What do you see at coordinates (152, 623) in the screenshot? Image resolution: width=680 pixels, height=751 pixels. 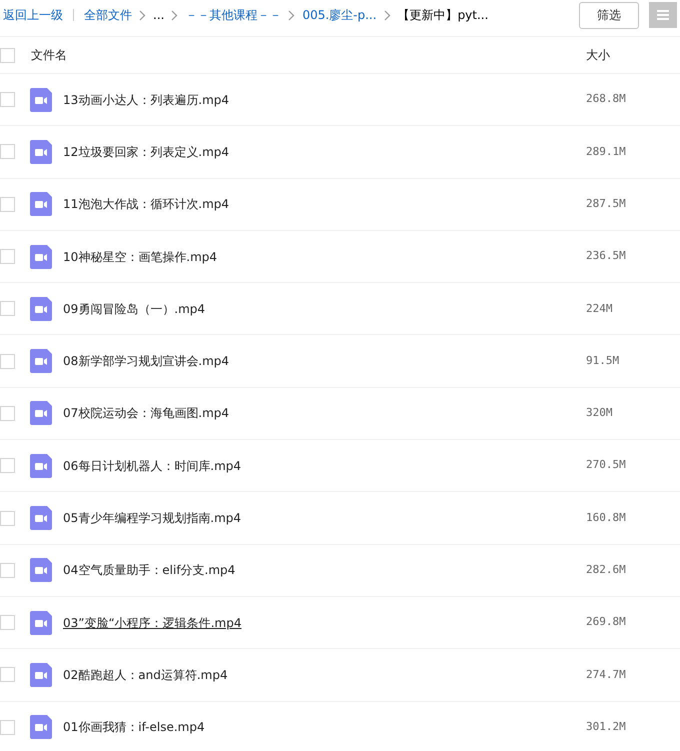 I see `file-name: 03”变脸“小程序：逻辑条件.mp4` at bounding box center [152, 623].